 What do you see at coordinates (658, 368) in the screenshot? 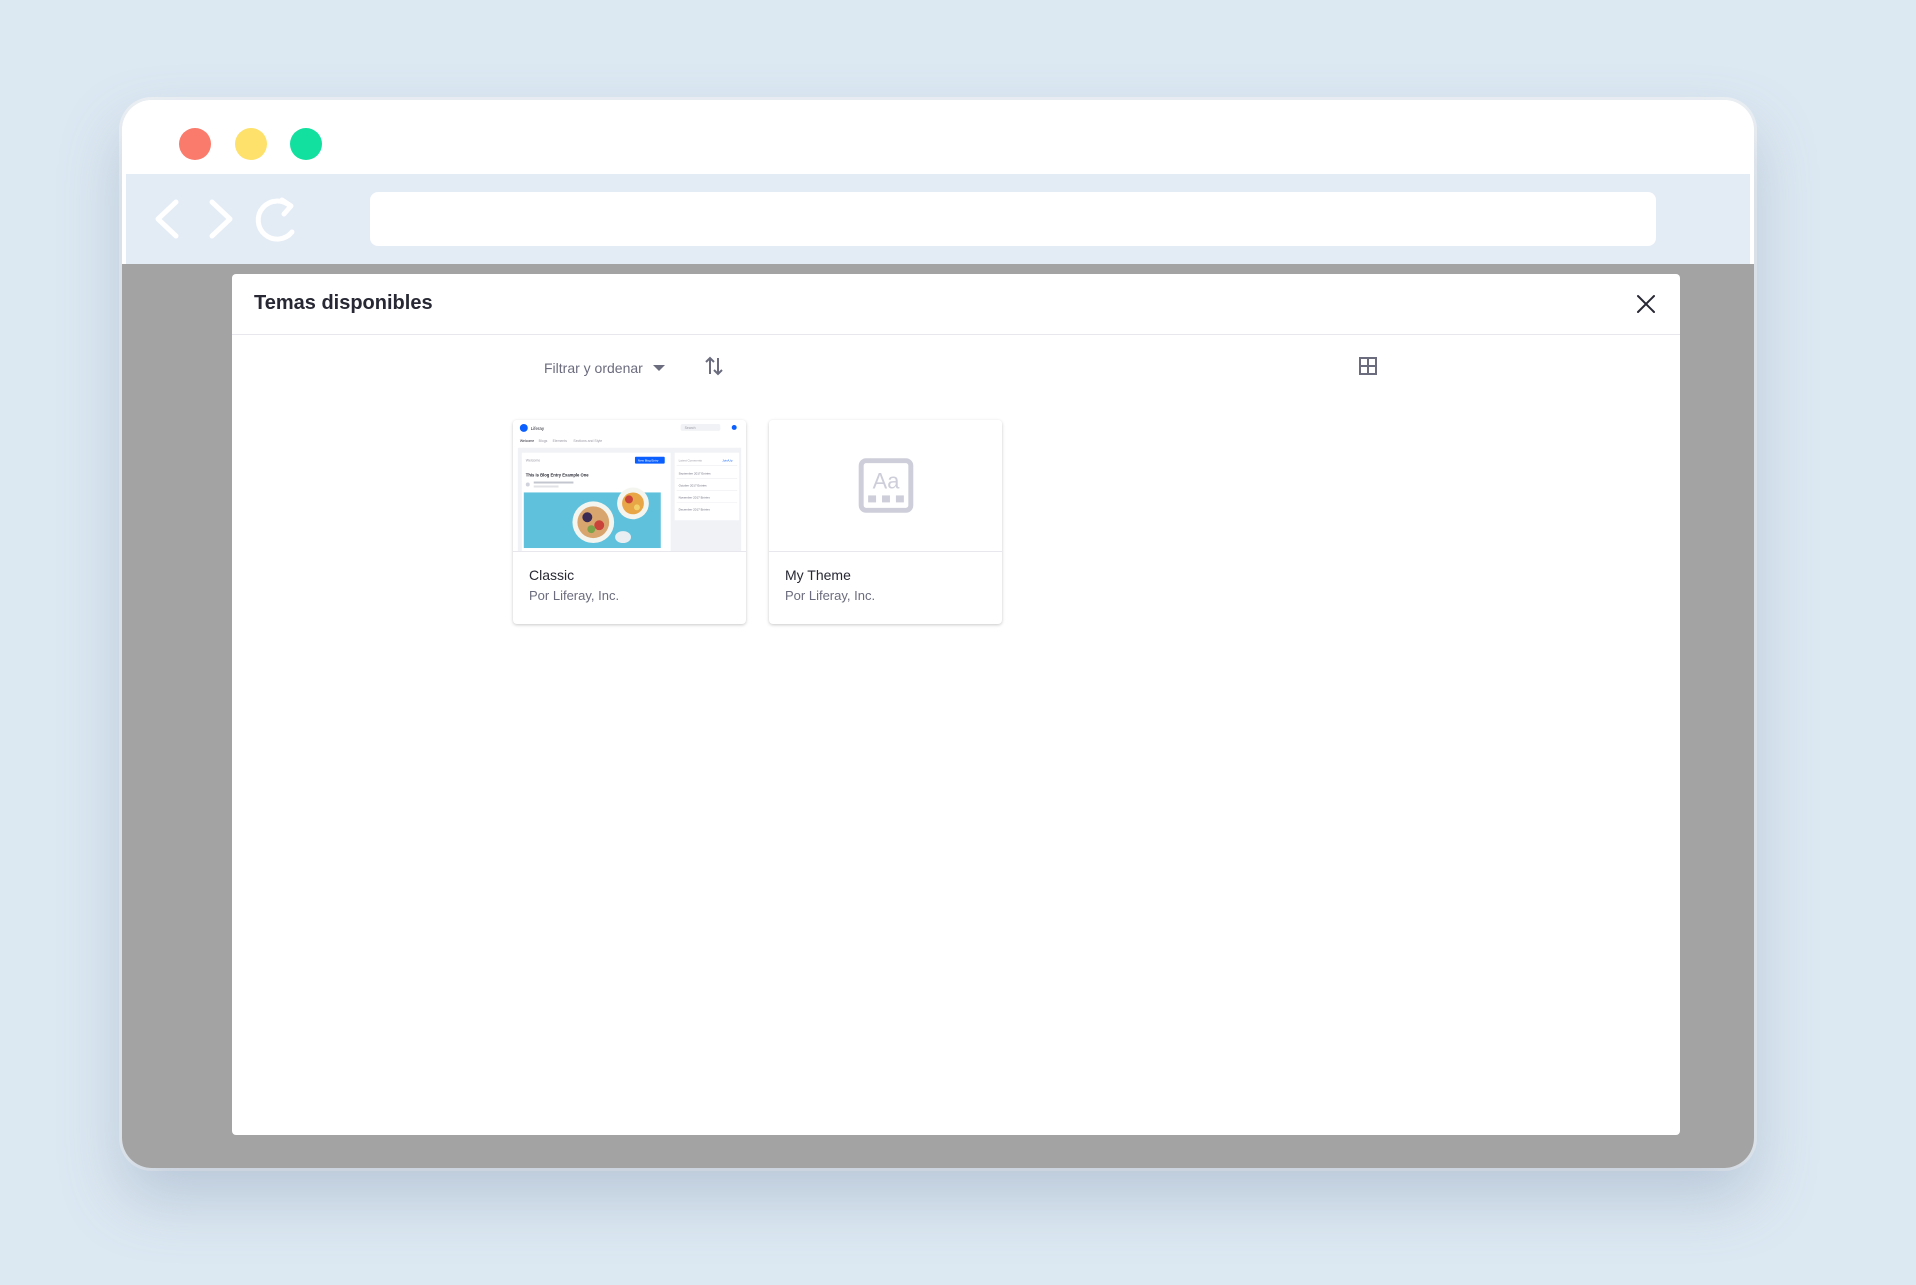
I see `caret-down-icon` at bounding box center [658, 368].